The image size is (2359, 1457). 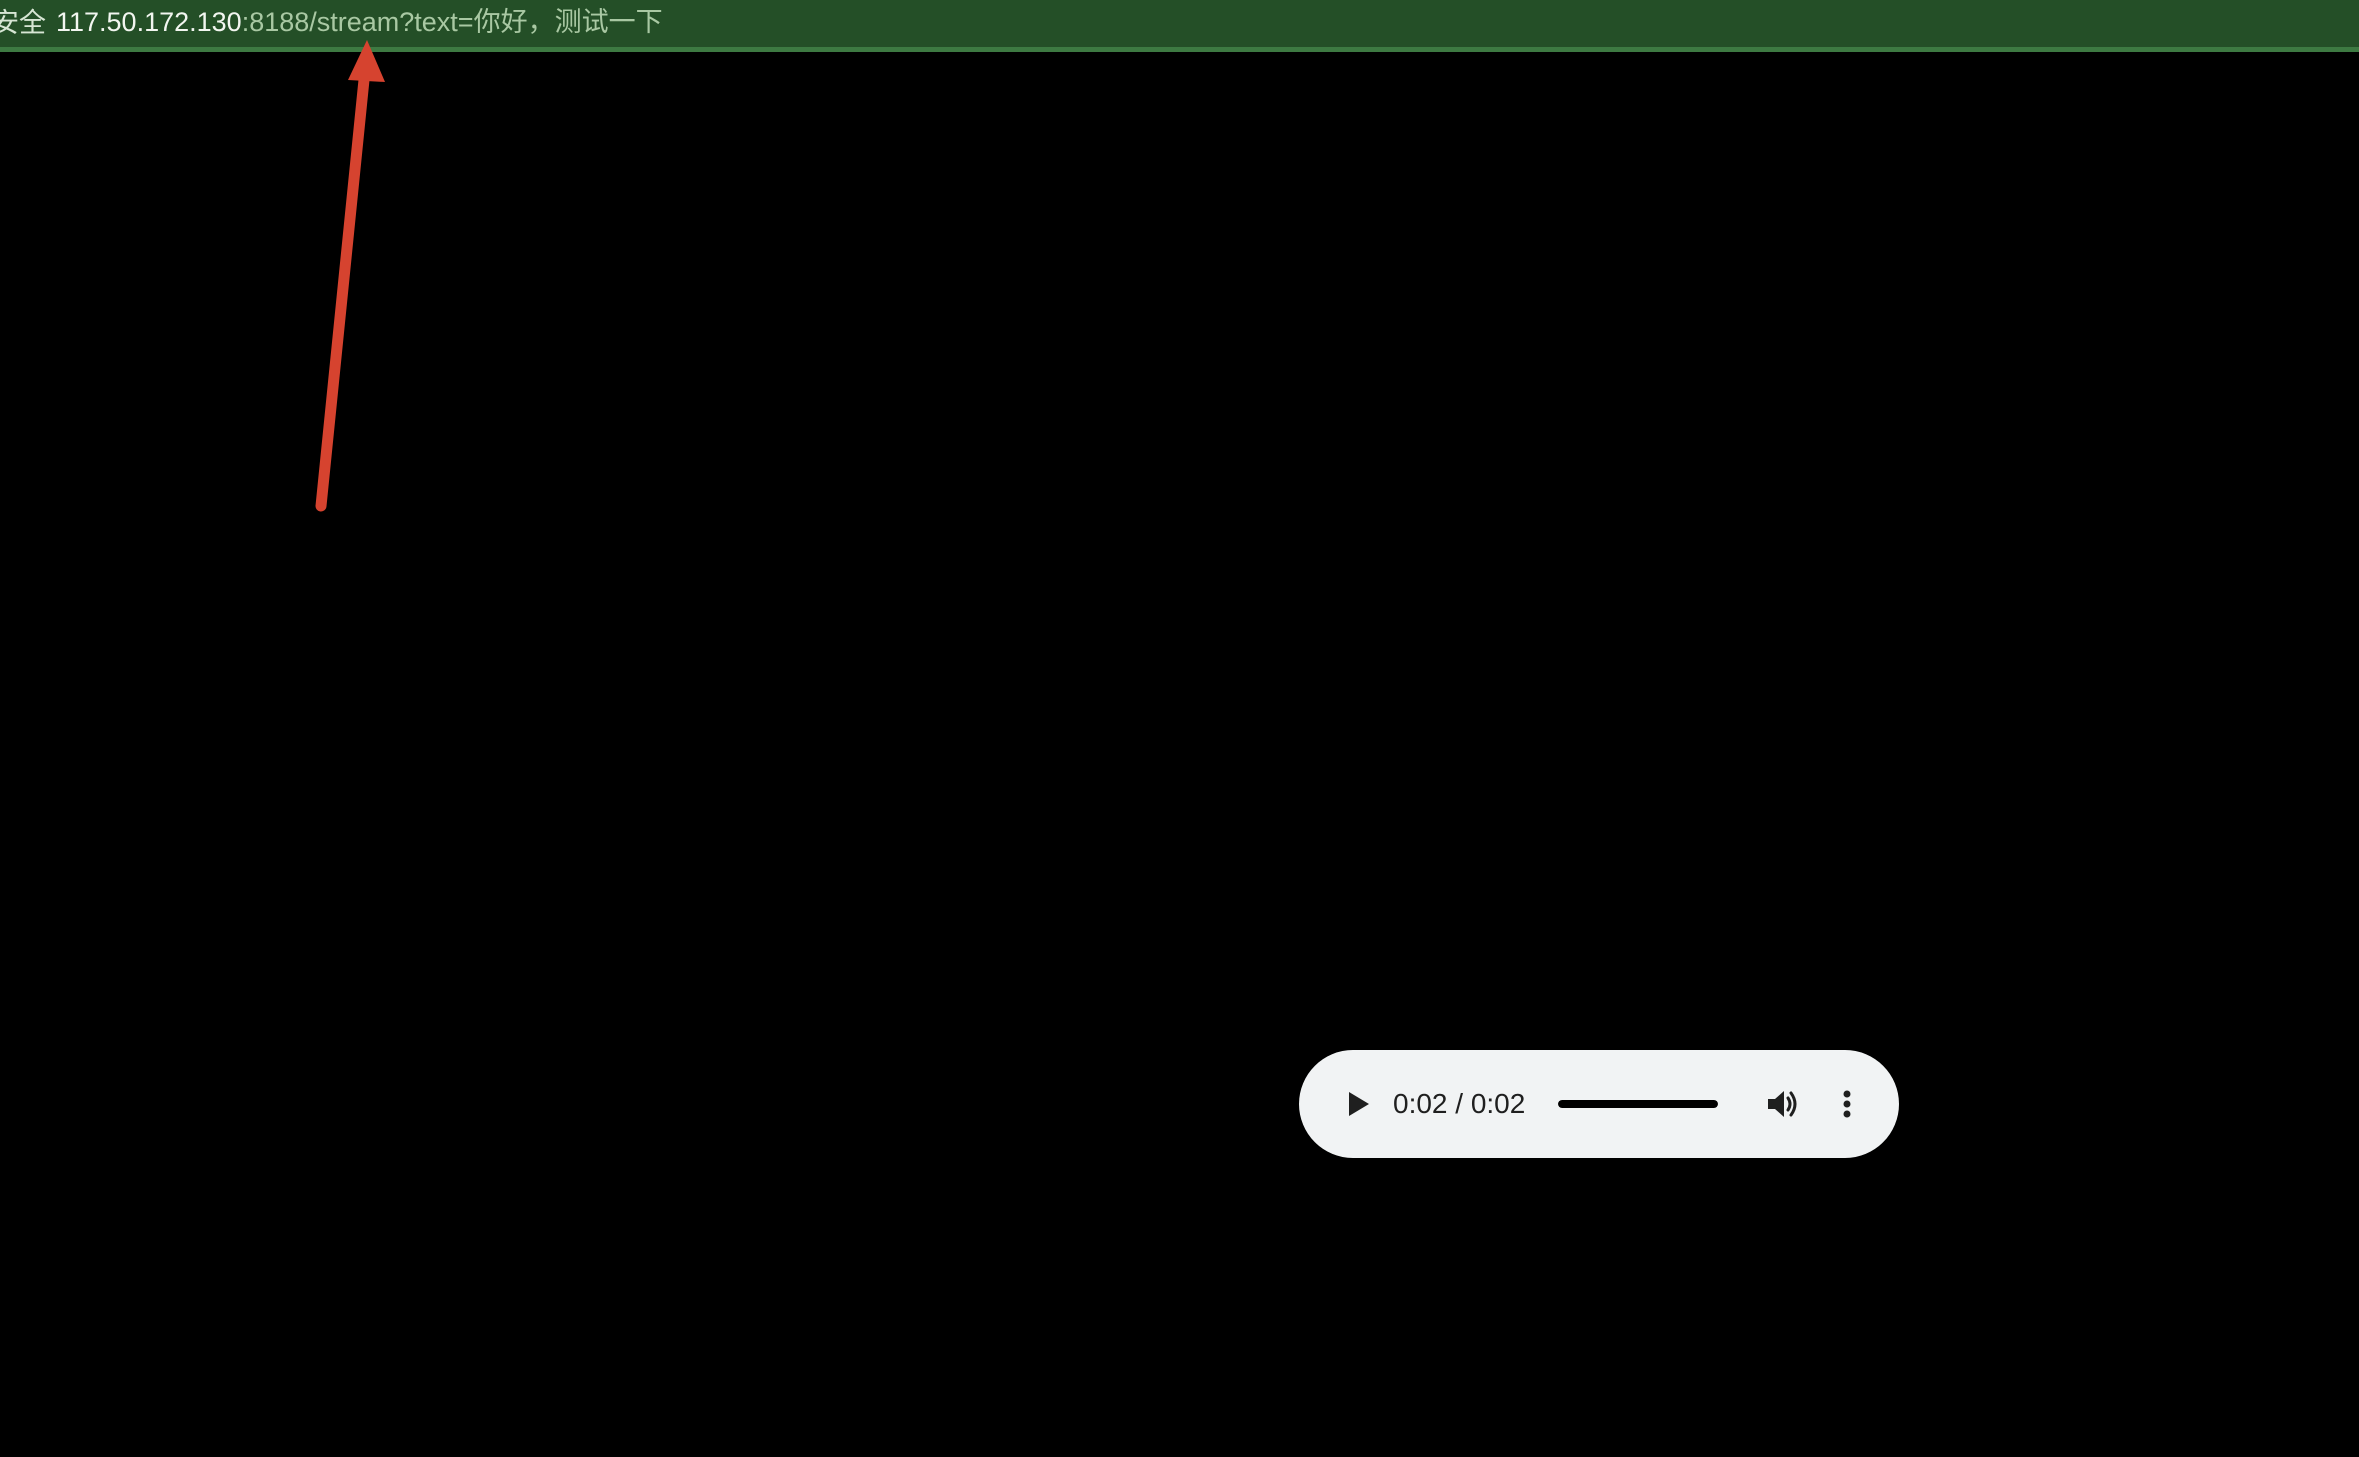 I want to click on time-display: 0:02 / 0:02, so click(x=1459, y=1103).